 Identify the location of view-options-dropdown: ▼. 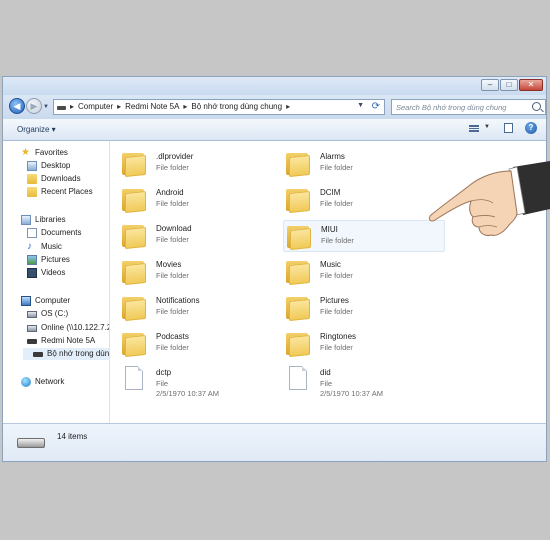
(487, 127).